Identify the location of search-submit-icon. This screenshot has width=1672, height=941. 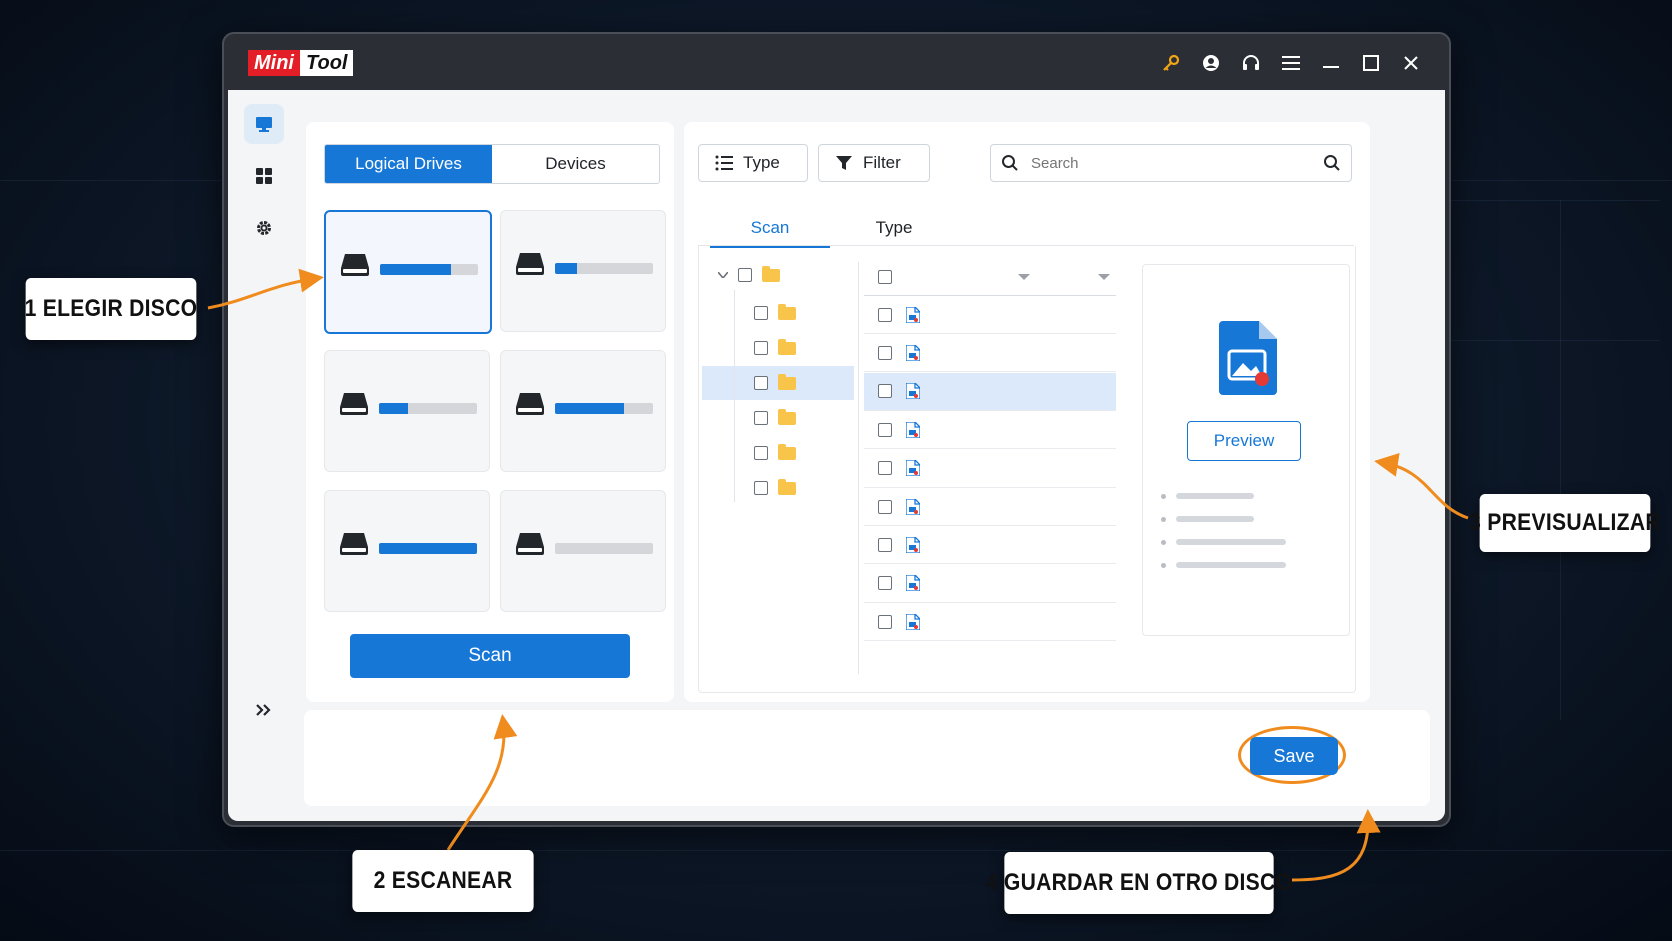
(1332, 163).